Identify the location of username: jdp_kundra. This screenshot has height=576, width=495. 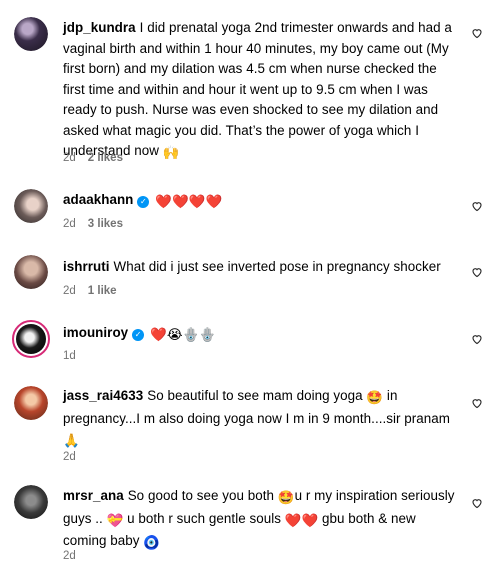
(99, 27).